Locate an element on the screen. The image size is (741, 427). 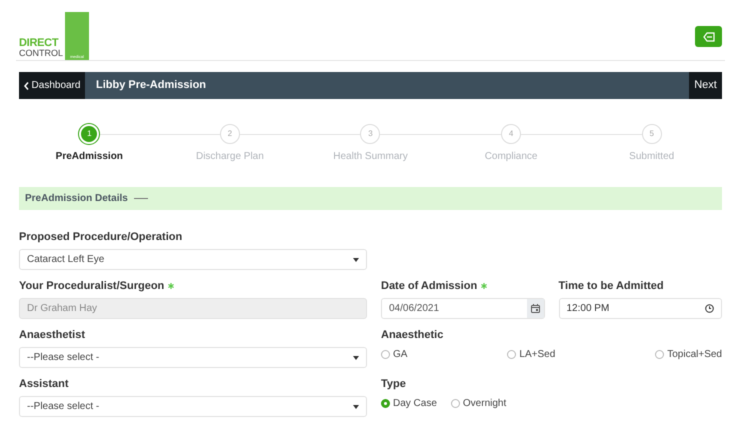
step-label: Health Summary is located at coordinates (370, 157).